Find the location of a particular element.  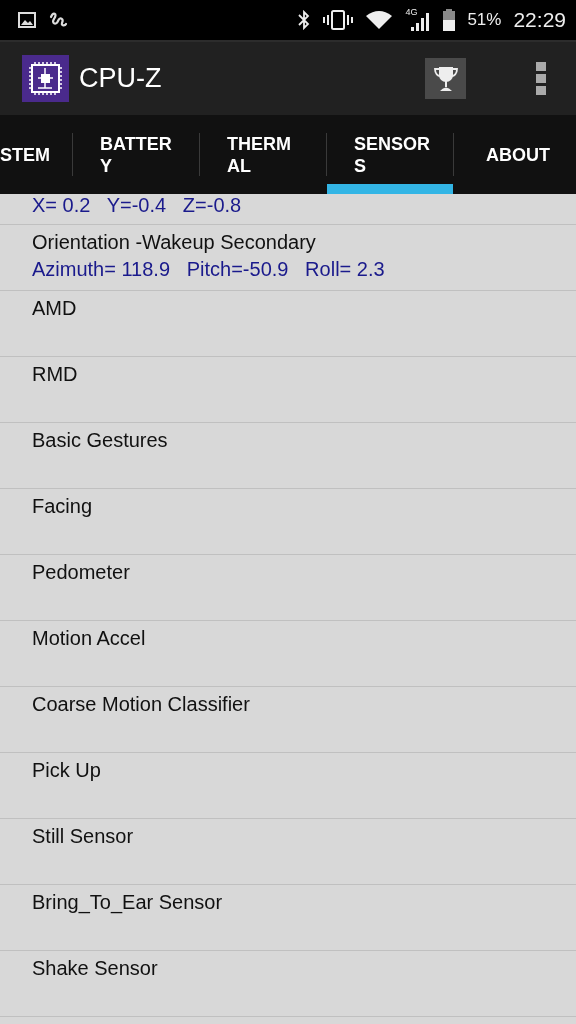

tab: BATTER Y is located at coordinates (136, 154).